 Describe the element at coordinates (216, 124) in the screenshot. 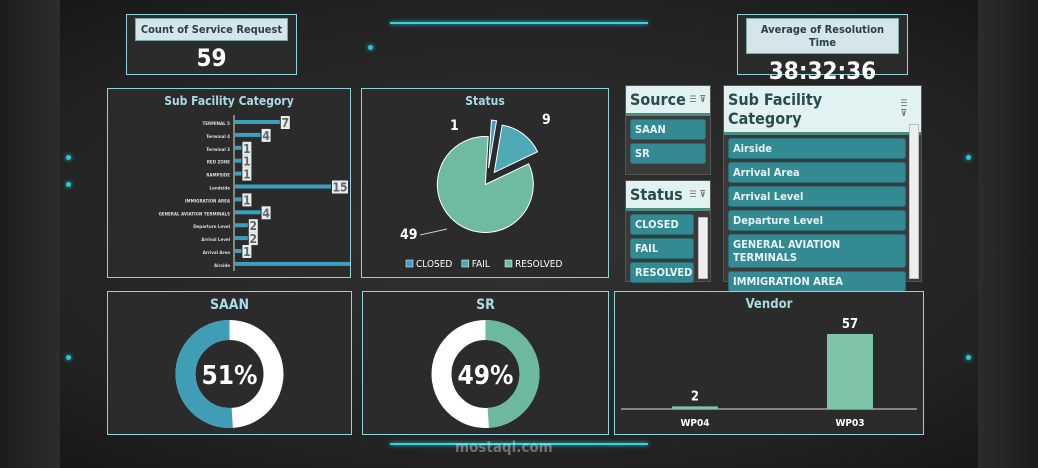

I see `tick-label: TERMINAL 5` at that location.